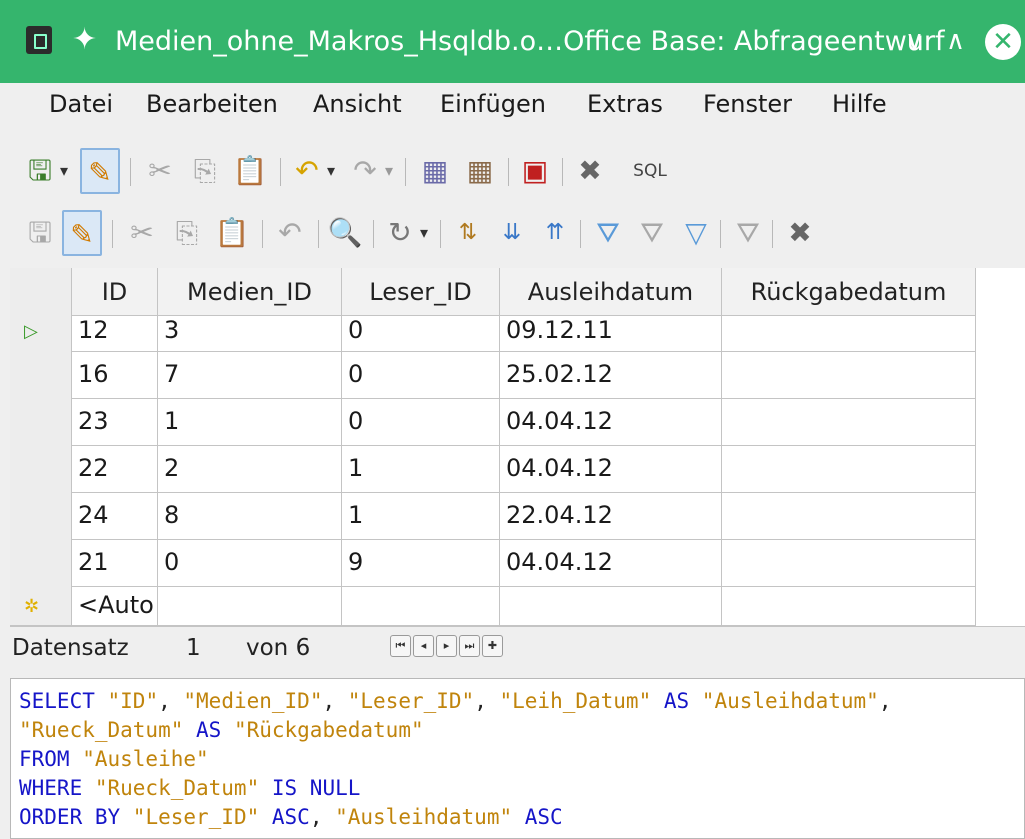 Image resolution: width=1025 pixels, height=839 pixels. Describe the element at coordinates (250, 375) in the screenshot. I see `table-cell: 7` at that location.